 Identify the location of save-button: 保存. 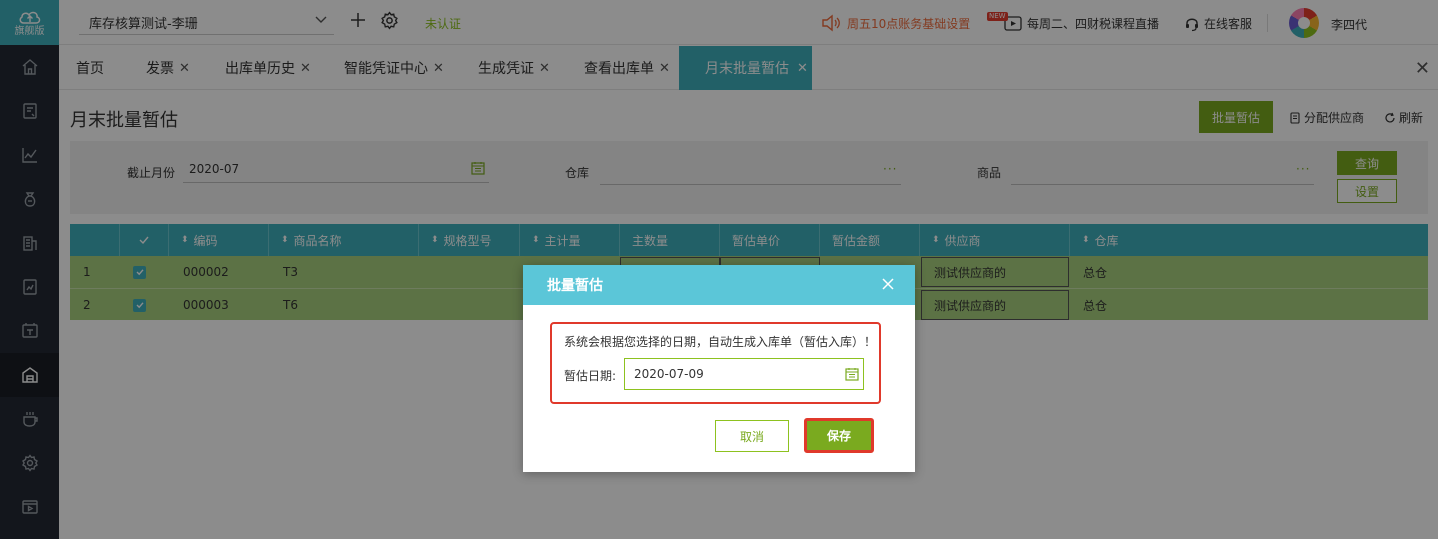
(839, 435).